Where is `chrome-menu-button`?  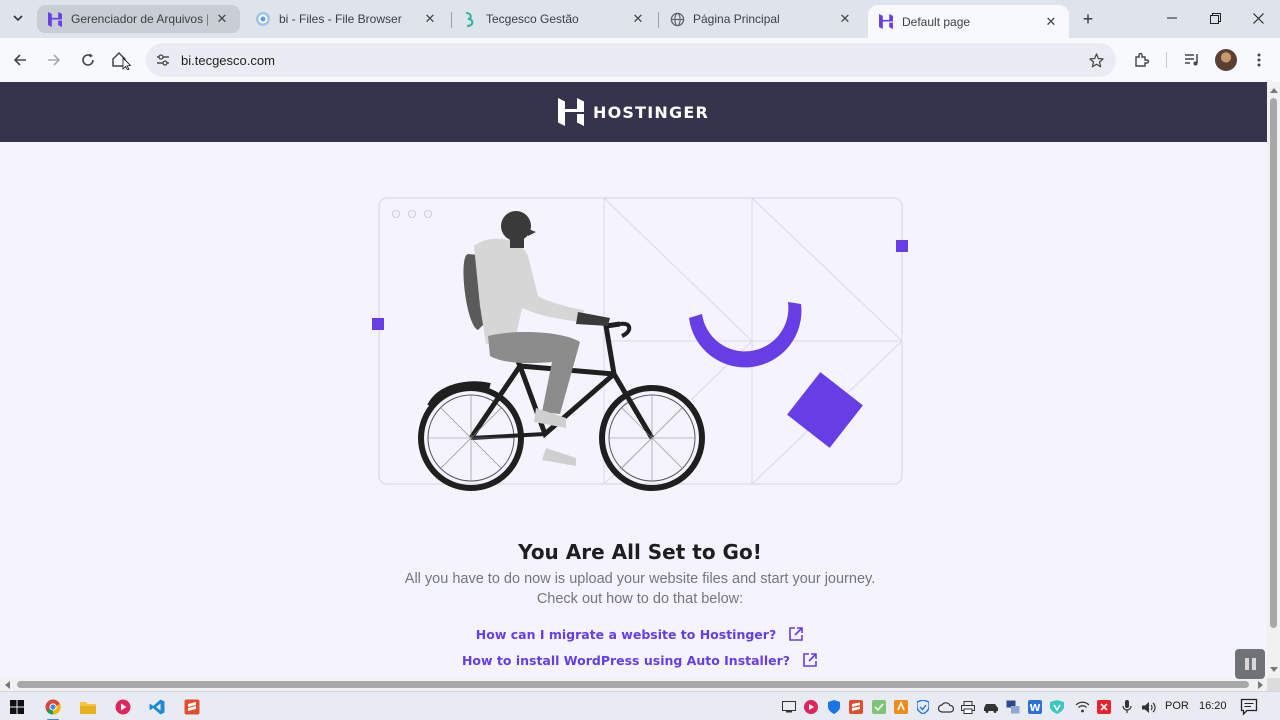
chrome-menu-button is located at coordinates (1259, 60).